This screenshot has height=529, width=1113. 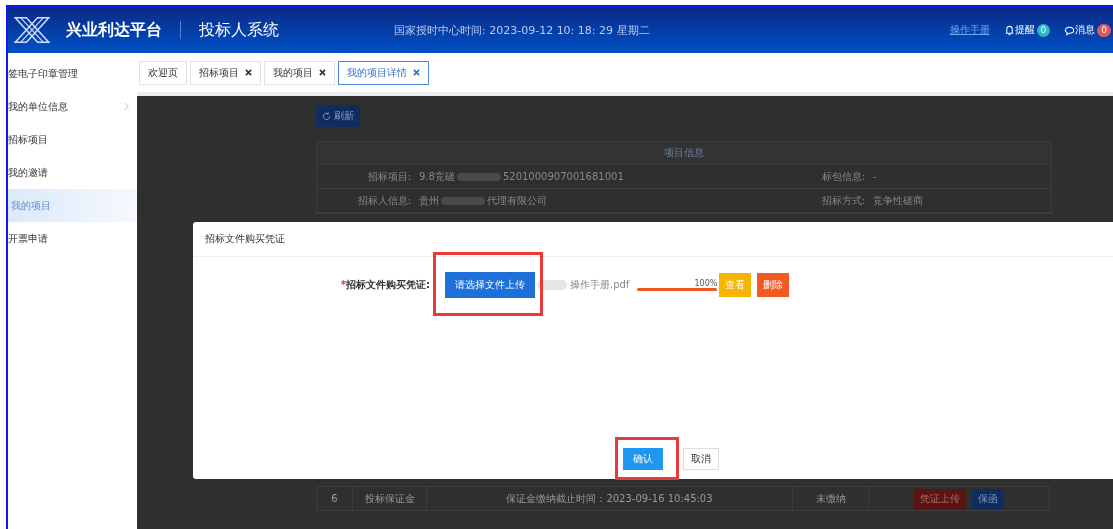 What do you see at coordinates (684, 153) in the screenshot?
I see `table-title: 项目信息` at bounding box center [684, 153].